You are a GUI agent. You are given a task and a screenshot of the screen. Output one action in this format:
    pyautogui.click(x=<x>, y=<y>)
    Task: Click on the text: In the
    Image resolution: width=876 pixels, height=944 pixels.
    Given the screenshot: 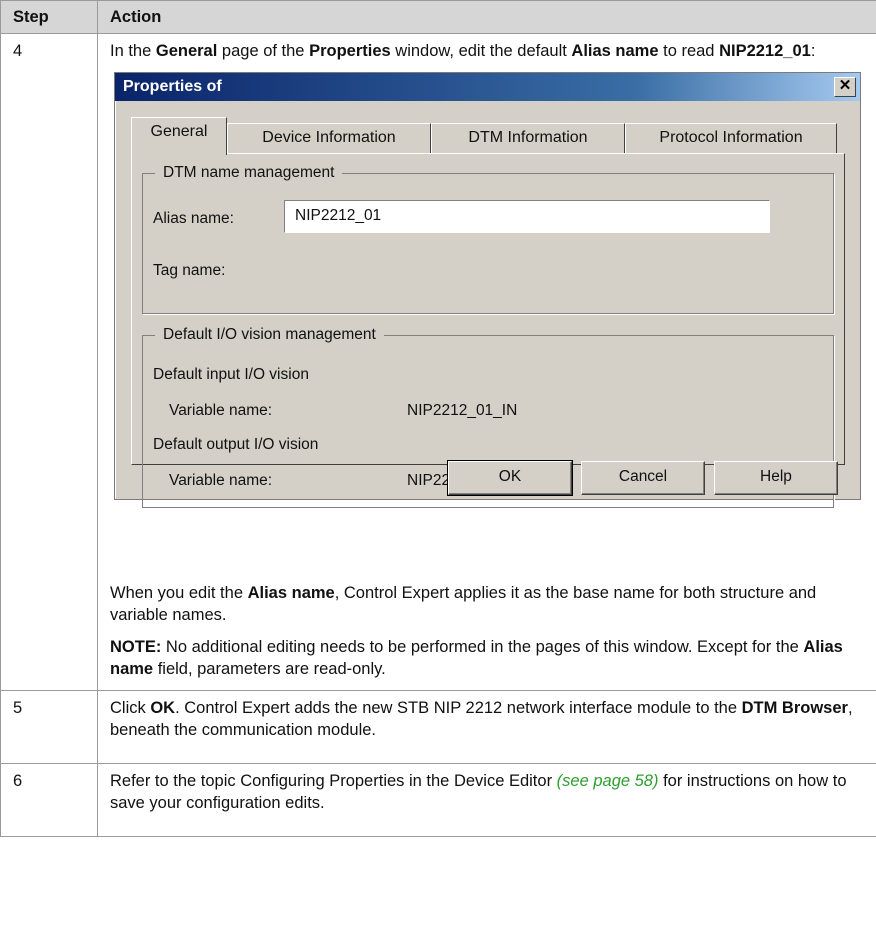 What is the action you would take?
    pyautogui.click(x=133, y=51)
    